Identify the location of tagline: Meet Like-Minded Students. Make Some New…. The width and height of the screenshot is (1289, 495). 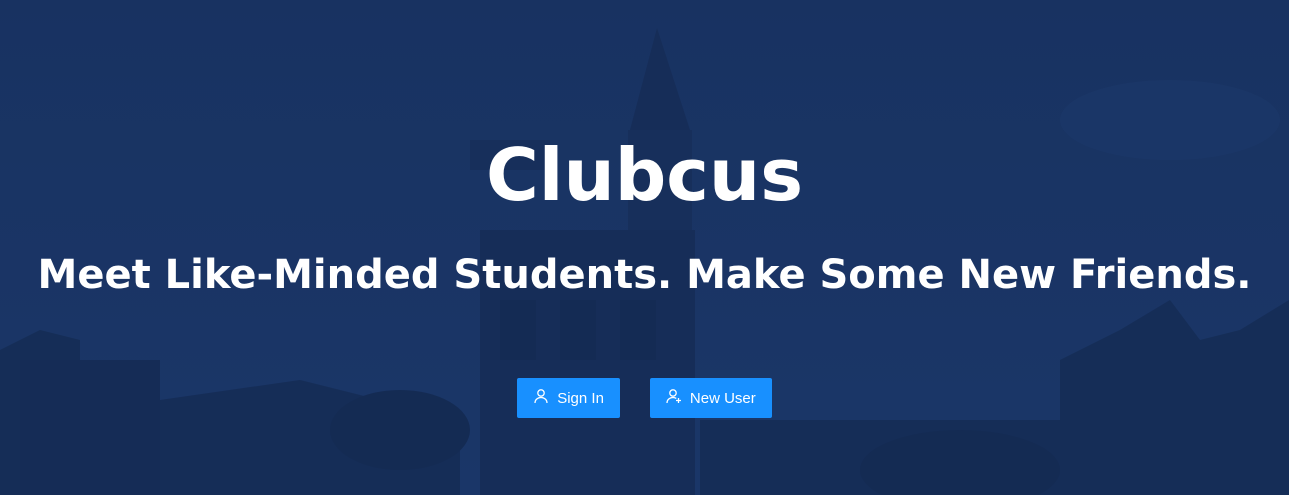
(644, 275).